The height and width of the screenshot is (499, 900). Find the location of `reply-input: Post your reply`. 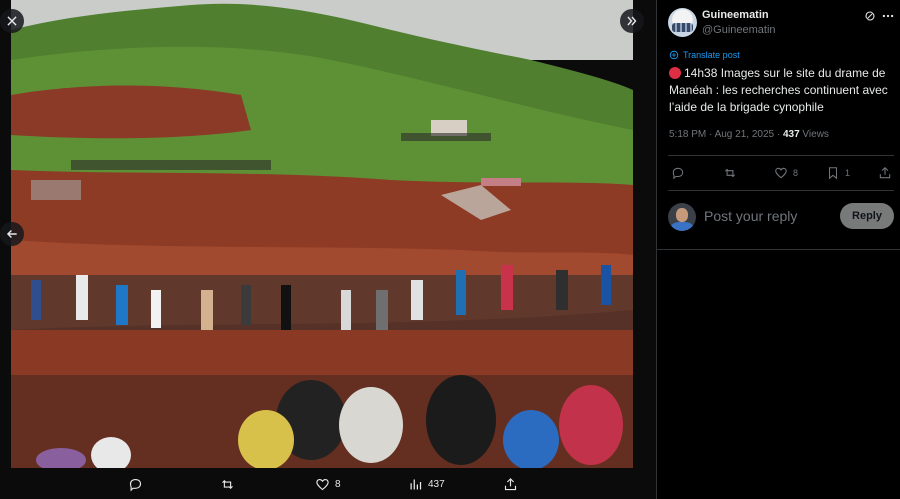

reply-input: Post your reply is located at coordinates (750, 216).